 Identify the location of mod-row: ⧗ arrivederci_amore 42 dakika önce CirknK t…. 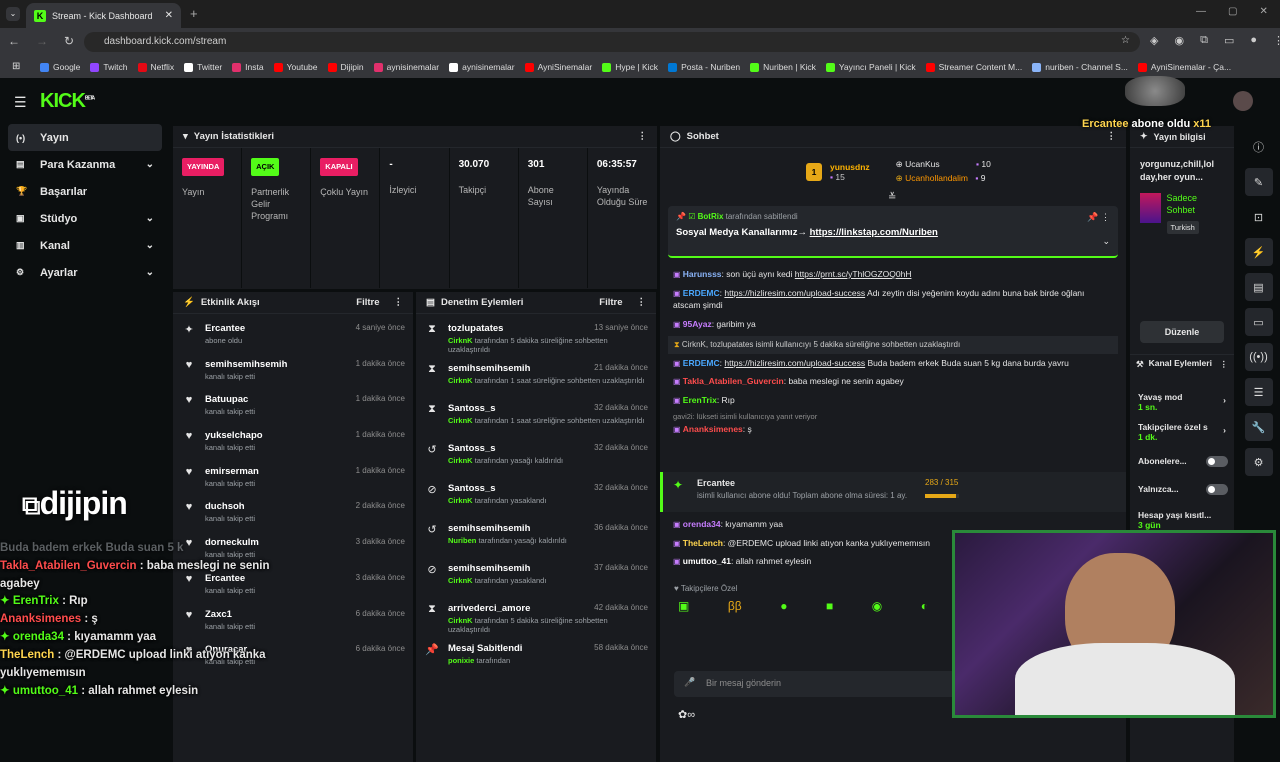
(536, 617).